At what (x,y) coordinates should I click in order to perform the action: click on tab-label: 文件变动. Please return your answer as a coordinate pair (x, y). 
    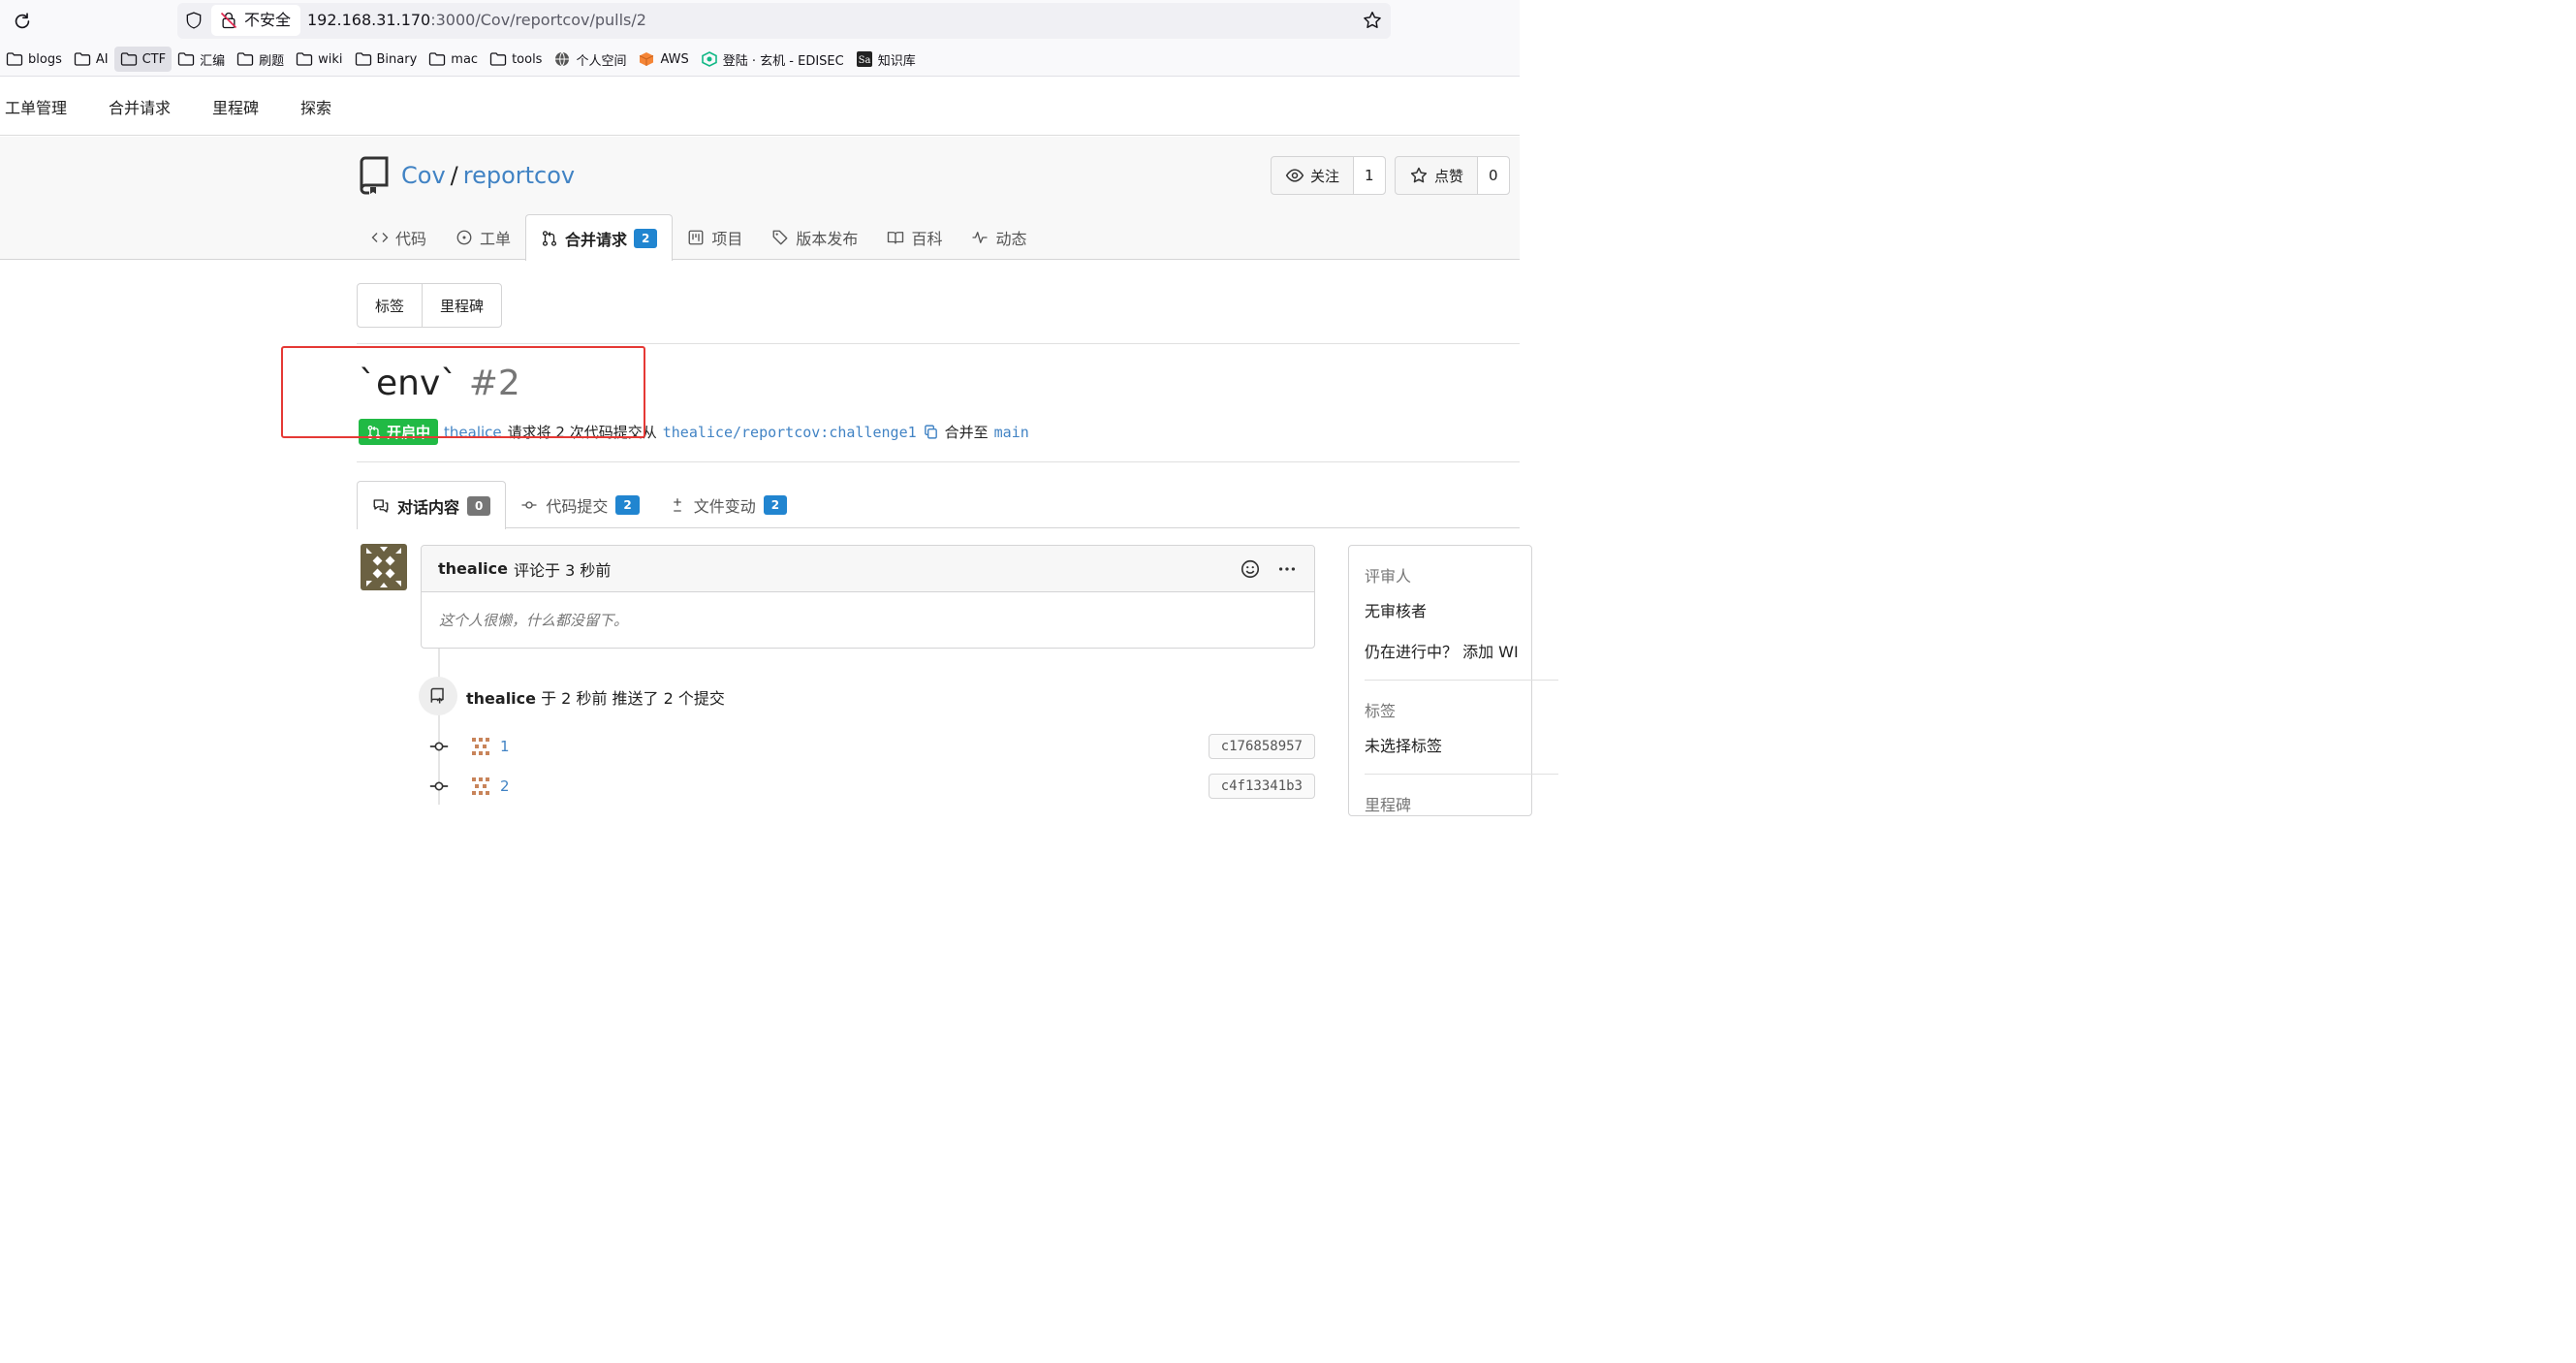
    Looking at the image, I should click on (724, 506).